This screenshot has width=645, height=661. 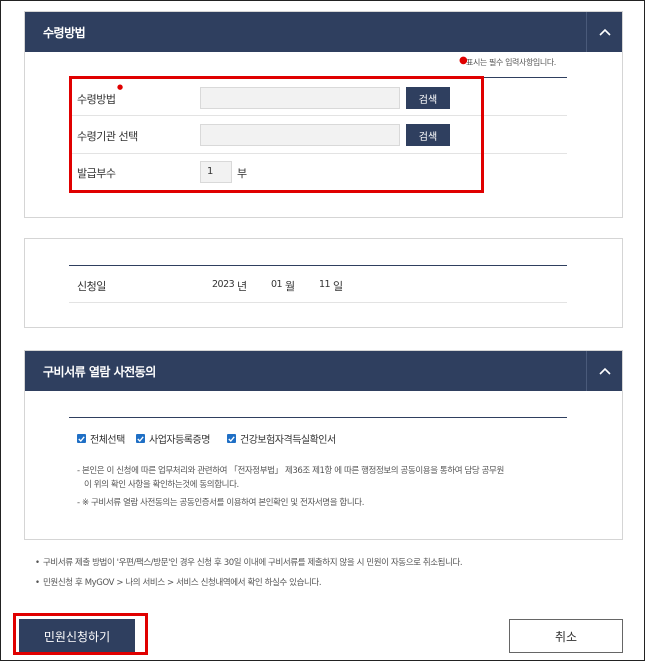 I want to click on health-insurance-label: 건강보험자격득실확인서, so click(x=288, y=440).